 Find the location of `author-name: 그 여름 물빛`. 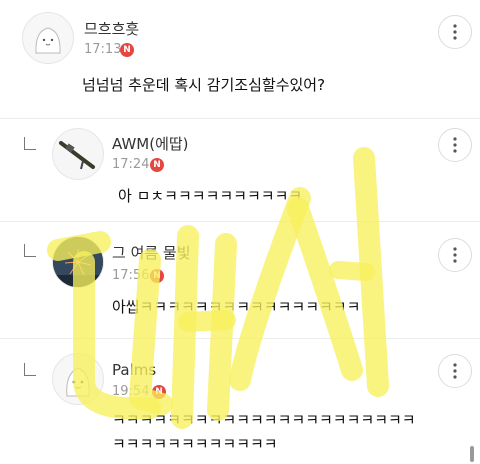

author-name: 그 여름 물빛 is located at coordinates (151, 252).